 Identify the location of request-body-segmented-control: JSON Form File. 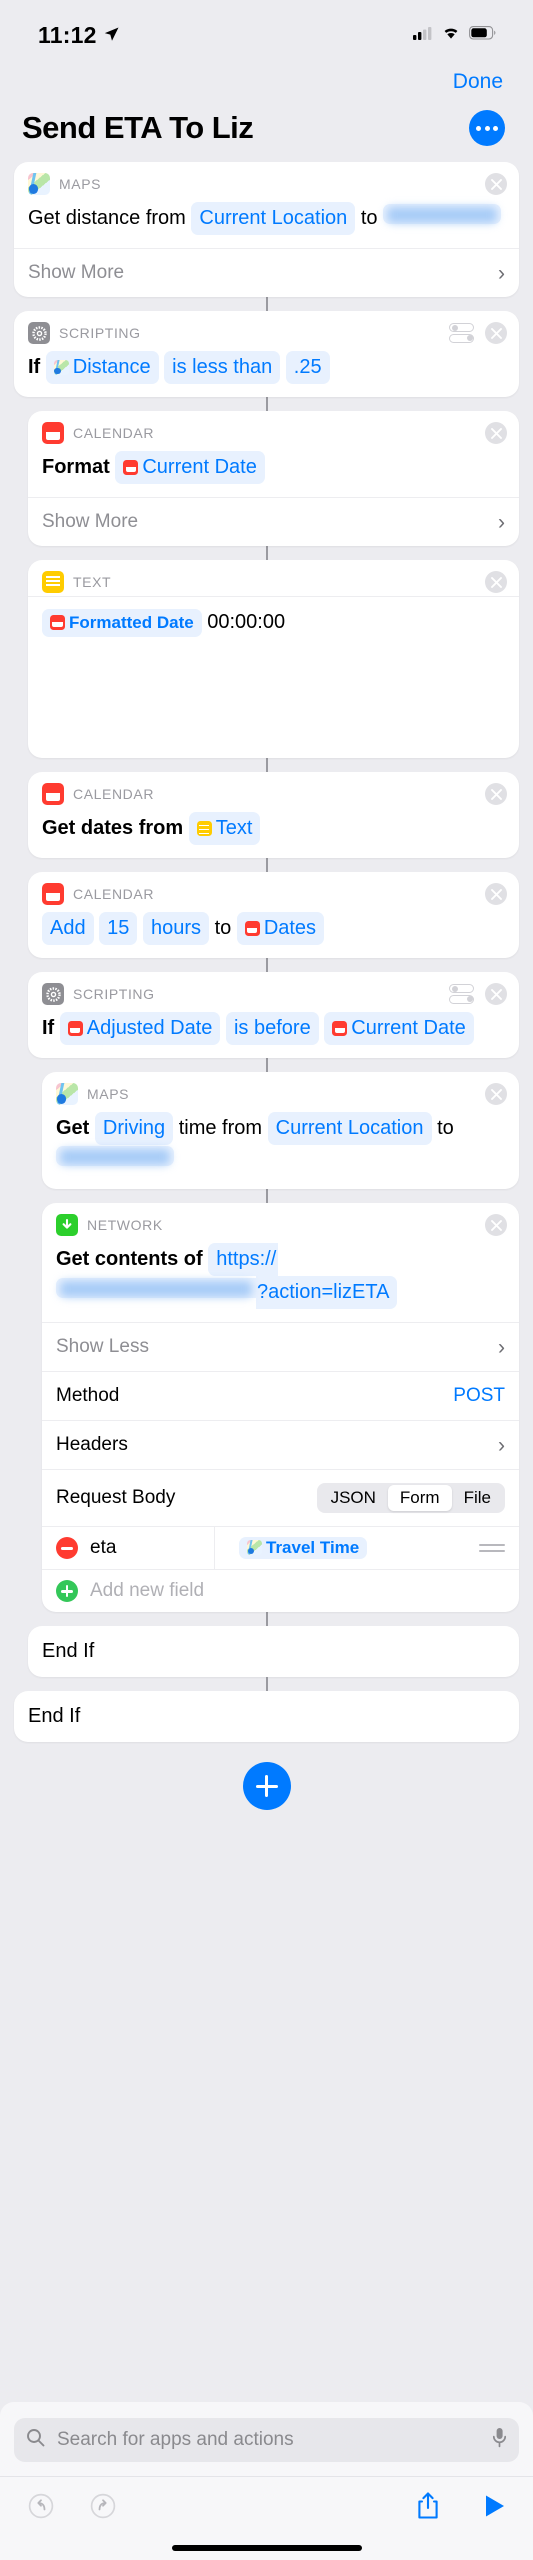
(410, 1498).